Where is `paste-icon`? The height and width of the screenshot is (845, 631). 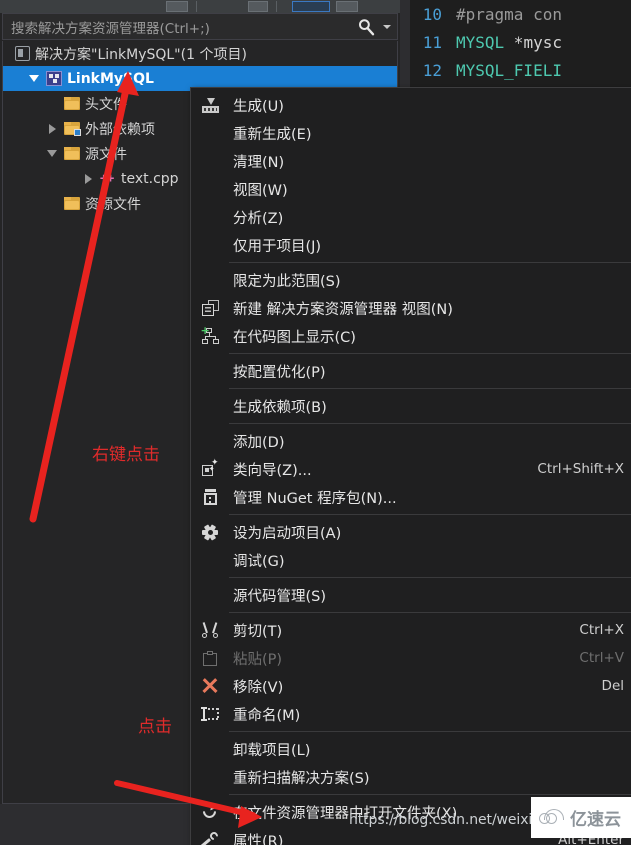
paste-icon is located at coordinates (210, 658).